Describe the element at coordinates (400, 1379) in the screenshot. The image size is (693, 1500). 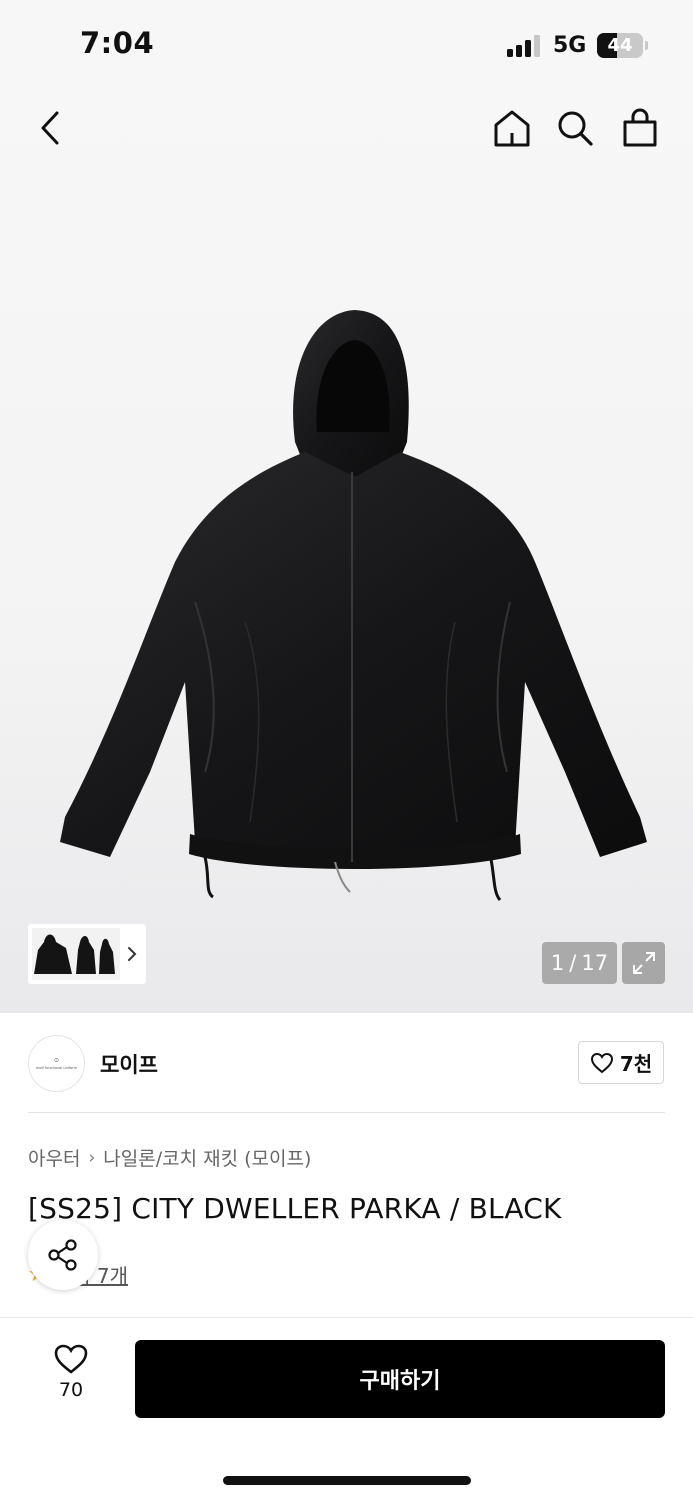
I see `buy-button: 구매하기` at that location.